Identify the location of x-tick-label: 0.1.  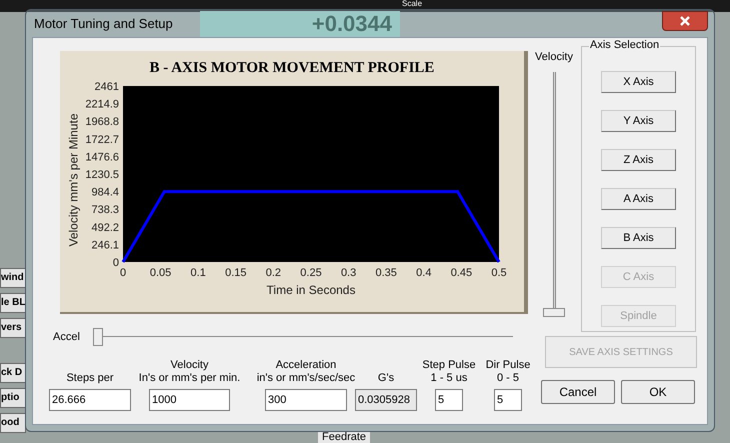
(198, 273).